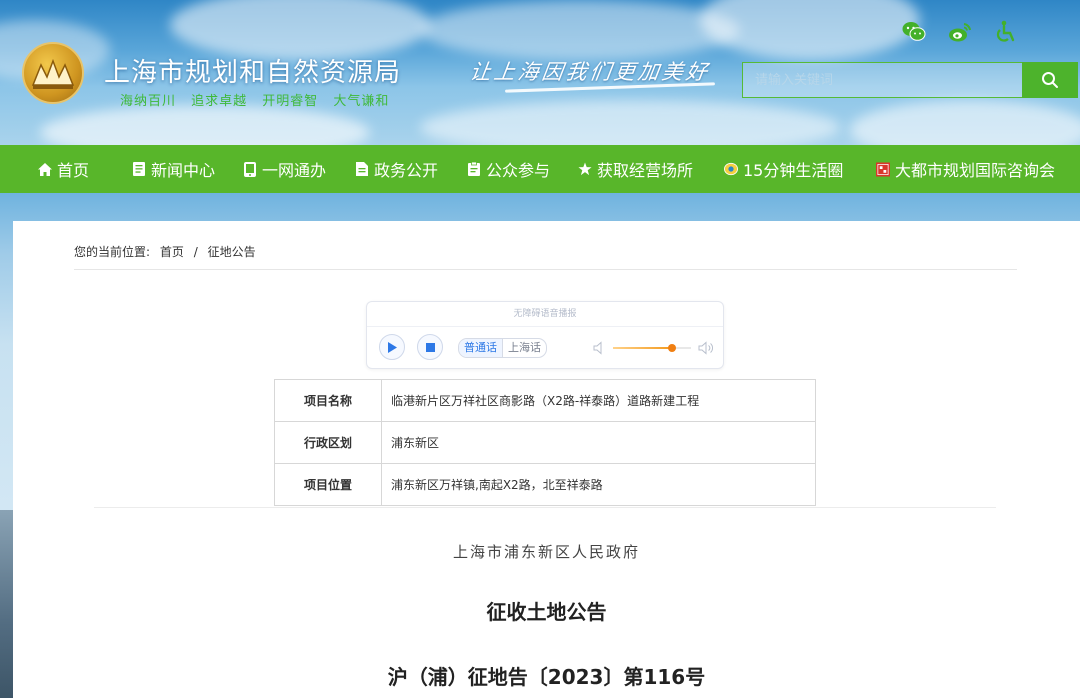 This screenshot has width=1080, height=698. Describe the element at coordinates (546, 552) in the screenshot. I see `document-issuer: 上海市浦东新区人民政府` at that location.